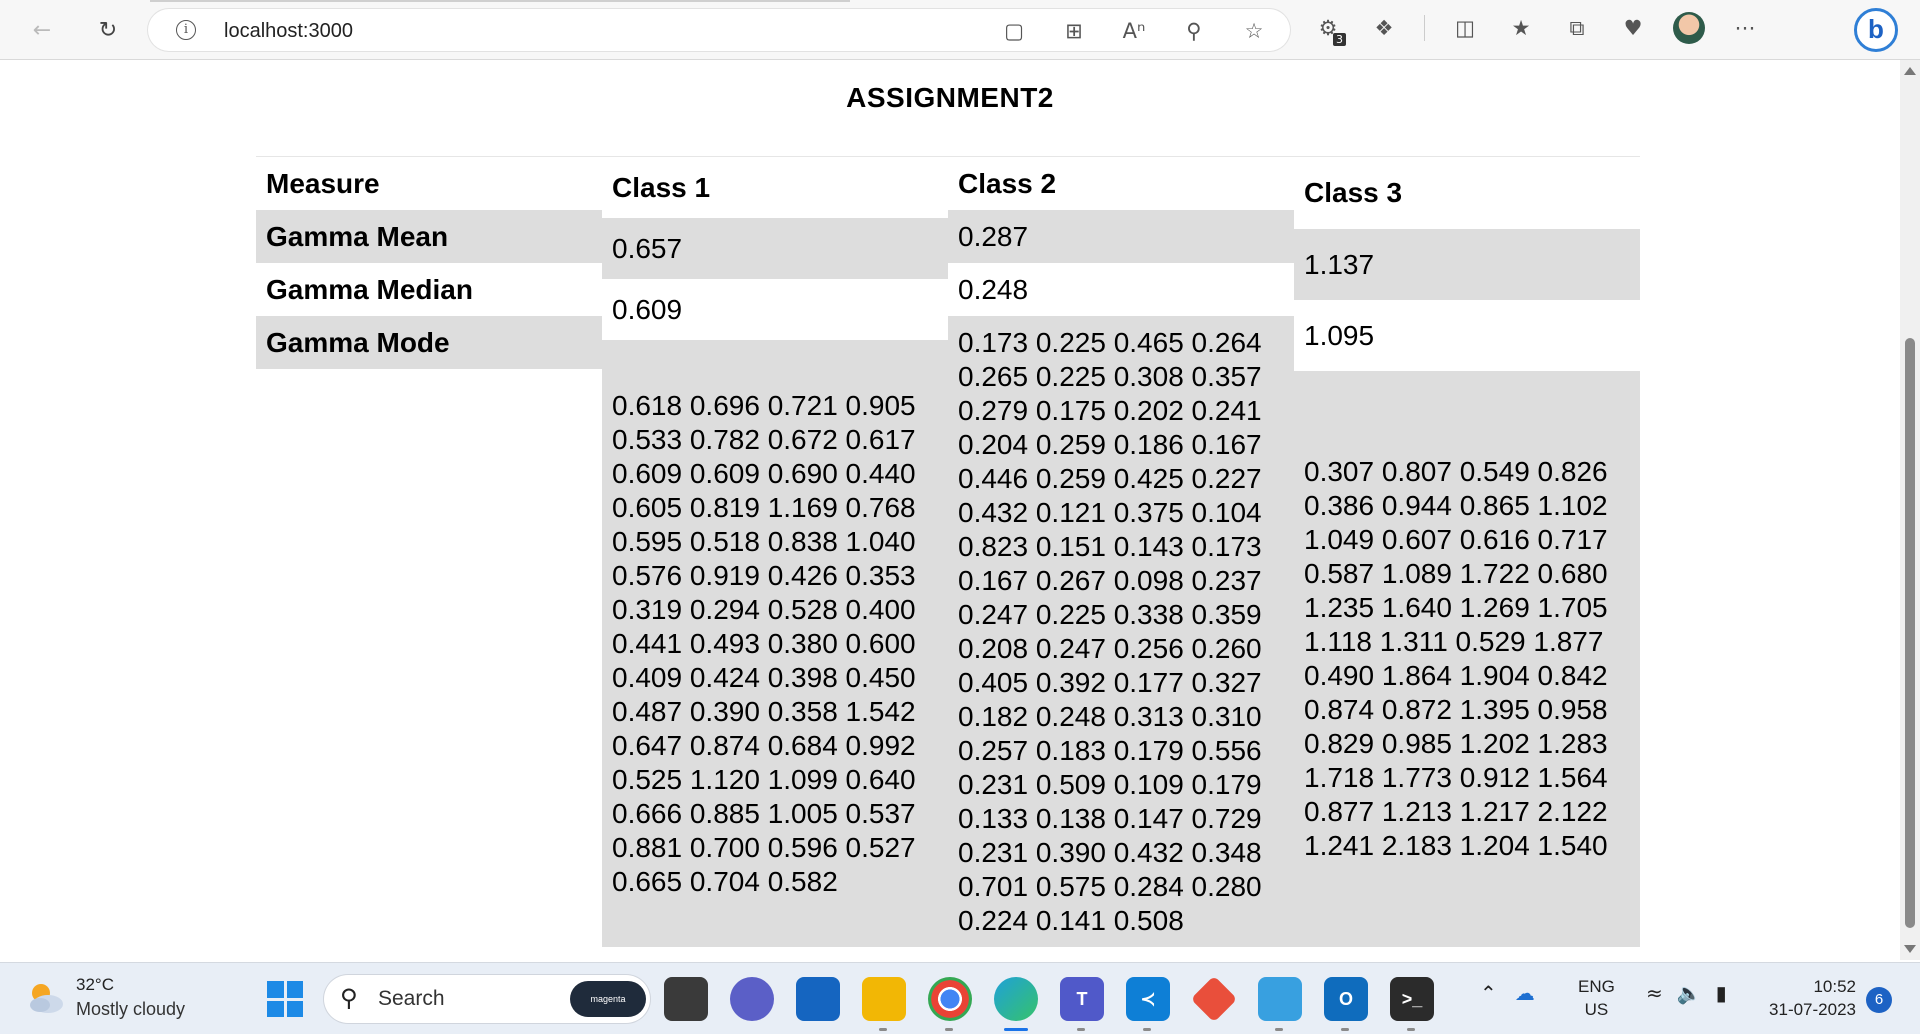  What do you see at coordinates (42, 30) in the screenshot?
I see `back-arrow-icon: ←` at bounding box center [42, 30].